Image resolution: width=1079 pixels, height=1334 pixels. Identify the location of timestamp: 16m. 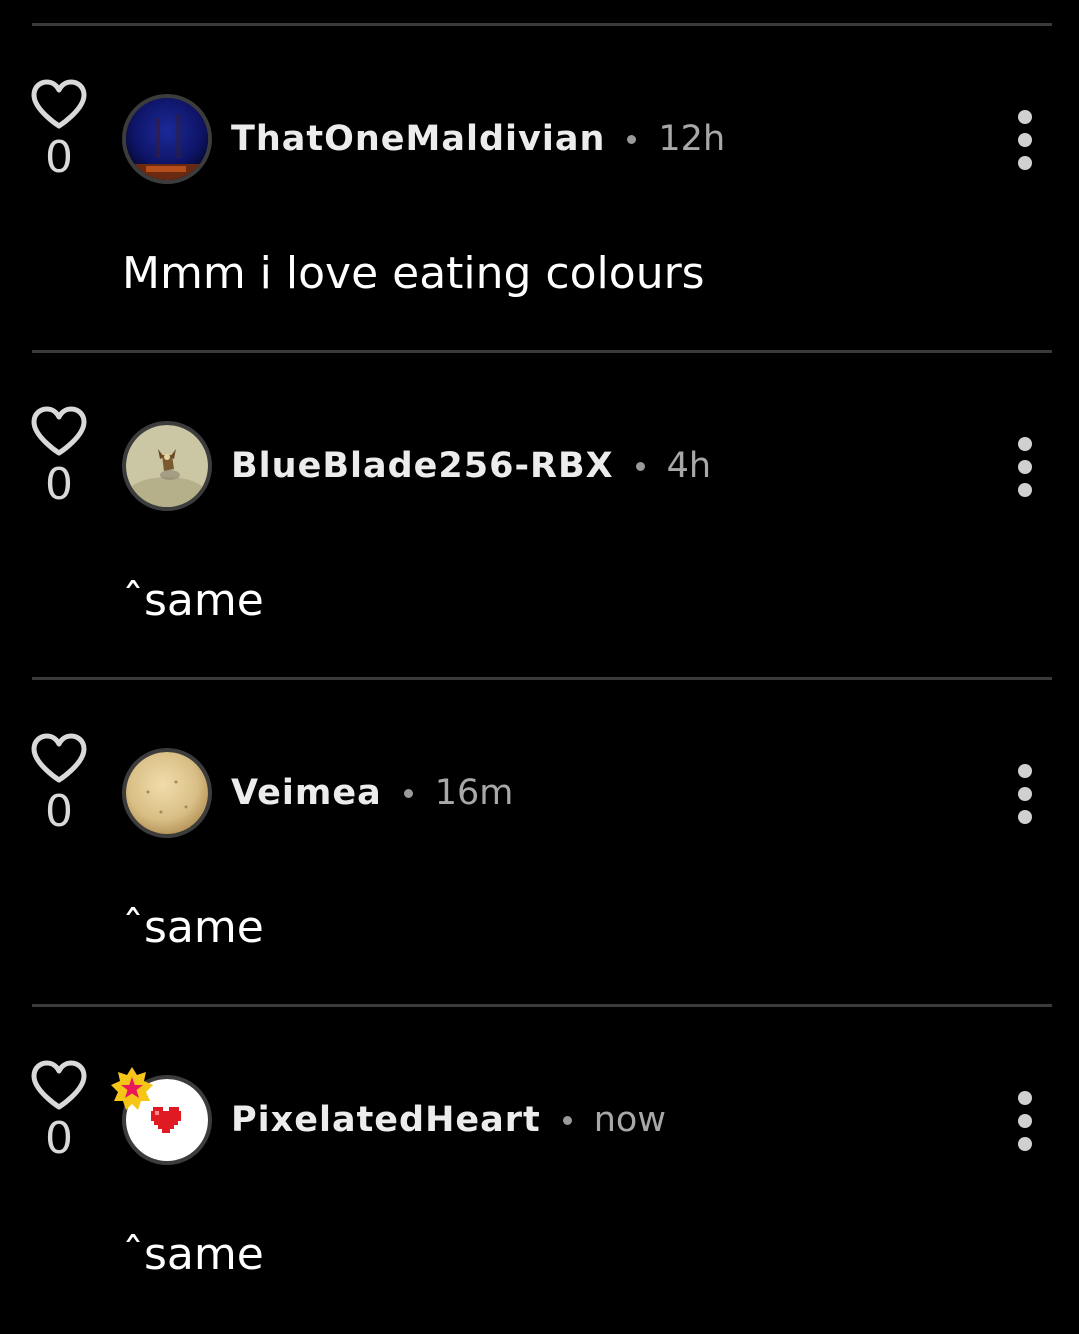
(474, 793).